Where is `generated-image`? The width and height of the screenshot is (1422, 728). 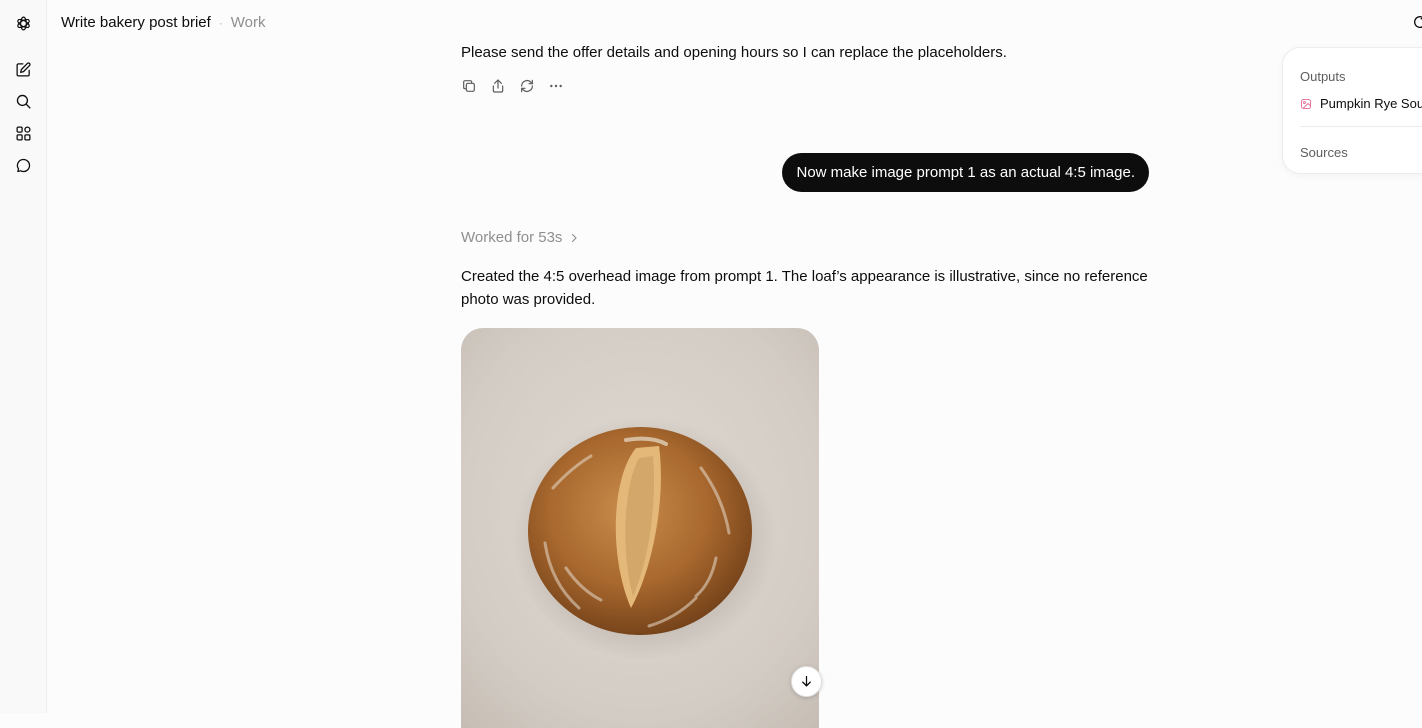
generated-image is located at coordinates (640, 528).